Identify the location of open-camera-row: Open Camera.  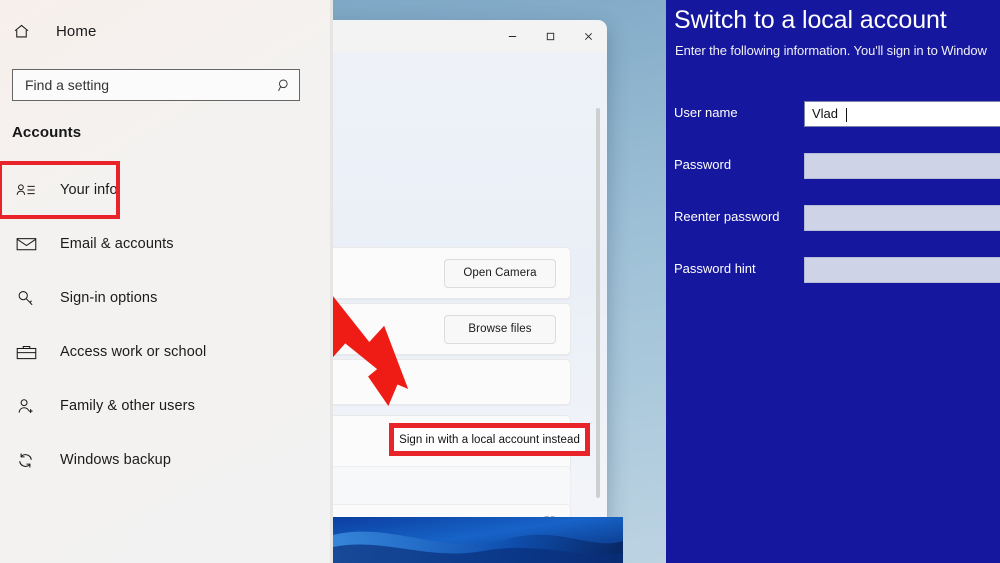
(452, 273).